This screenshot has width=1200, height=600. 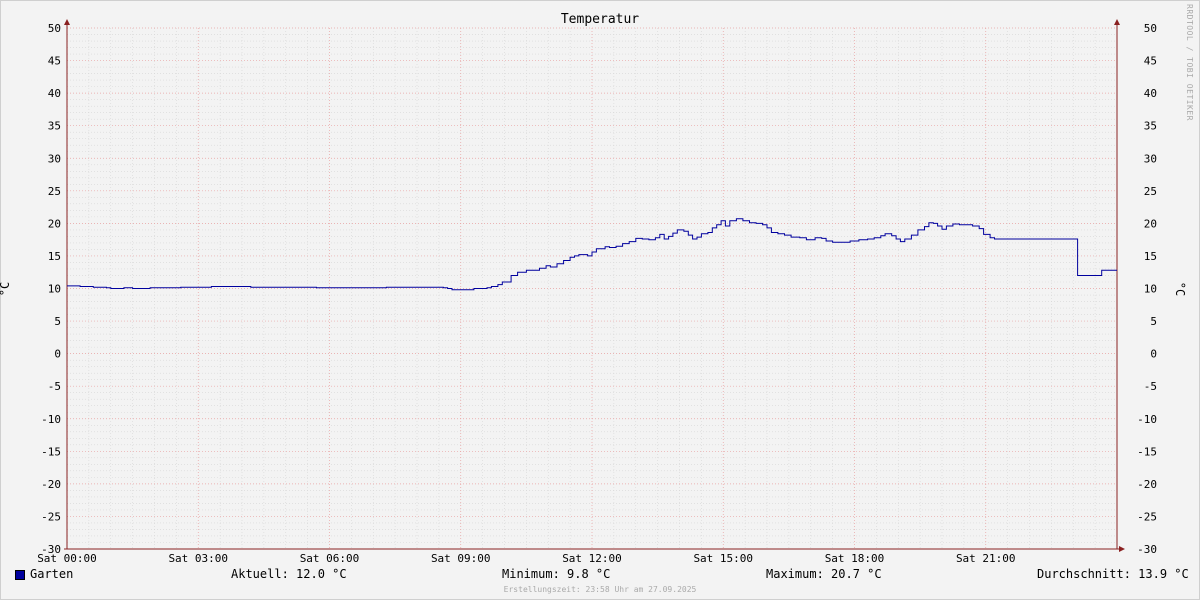 What do you see at coordinates (51, 451) in the screenshot?
I see `y-tick-label-left: -15` at bounding box center [51, 451].